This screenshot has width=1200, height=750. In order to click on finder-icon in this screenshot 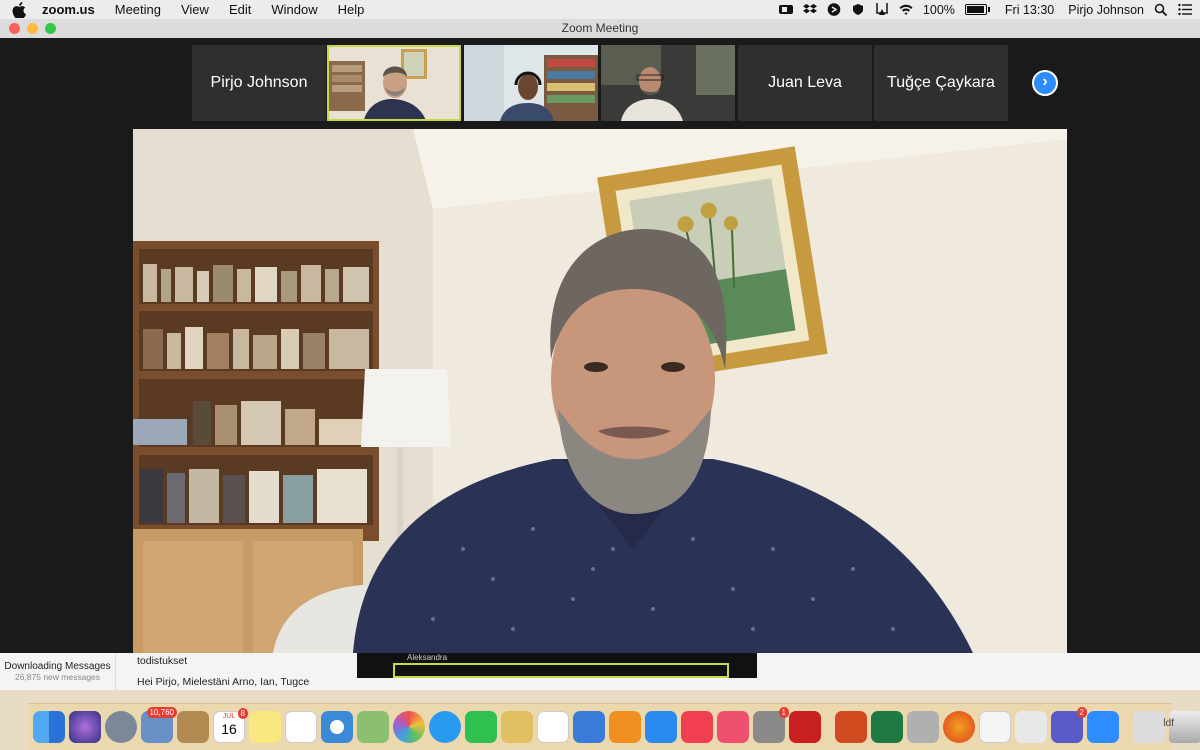, I will do `click(49, 727)`.